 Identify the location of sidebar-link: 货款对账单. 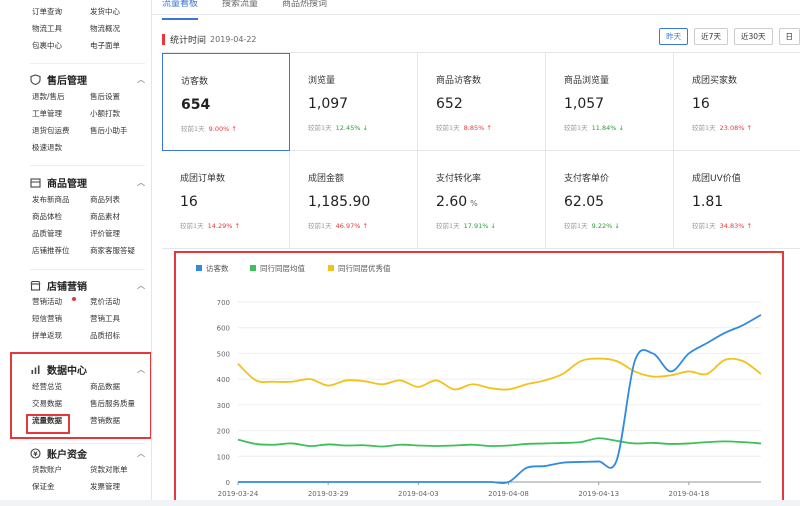
(119, 470).